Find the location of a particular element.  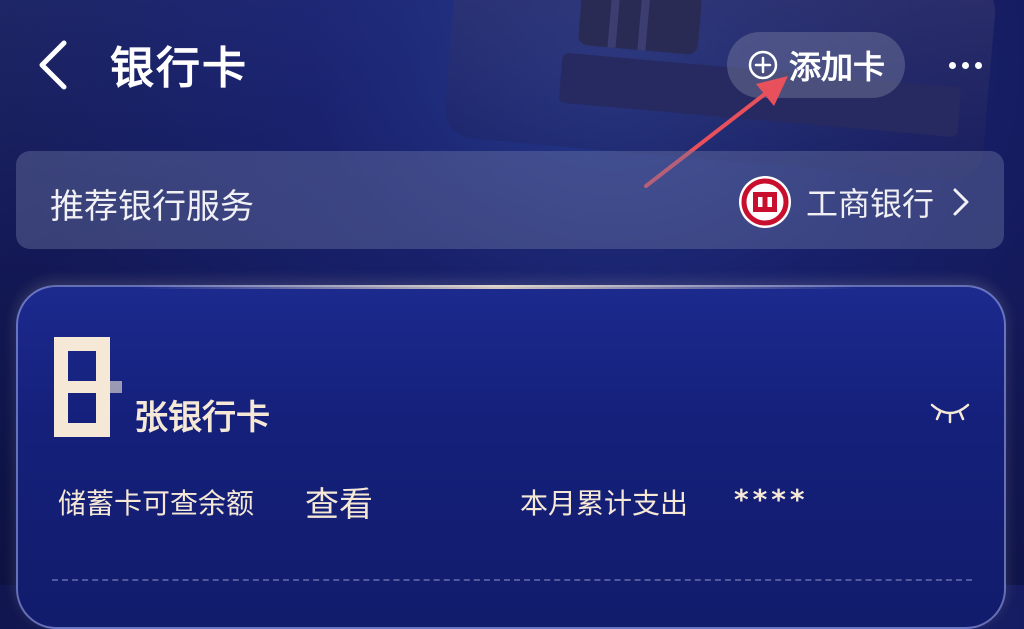

card-count-pixelated is located at coordinates (89, 387).